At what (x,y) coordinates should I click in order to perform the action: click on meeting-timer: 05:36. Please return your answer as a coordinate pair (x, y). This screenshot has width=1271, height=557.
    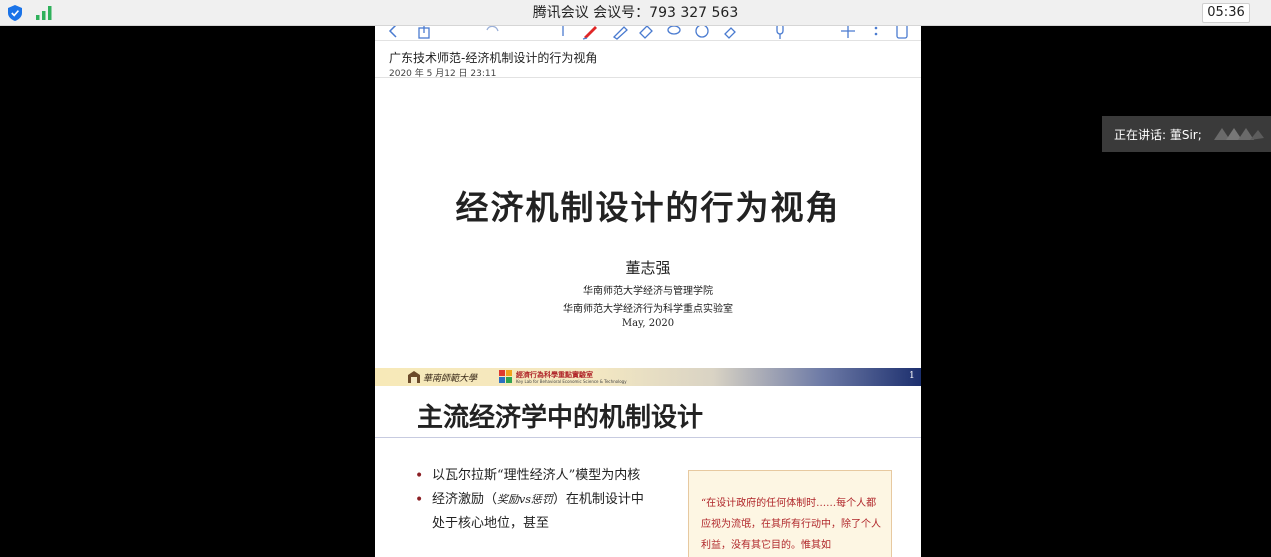
    Looking at the image, I should click on (1226, 13).